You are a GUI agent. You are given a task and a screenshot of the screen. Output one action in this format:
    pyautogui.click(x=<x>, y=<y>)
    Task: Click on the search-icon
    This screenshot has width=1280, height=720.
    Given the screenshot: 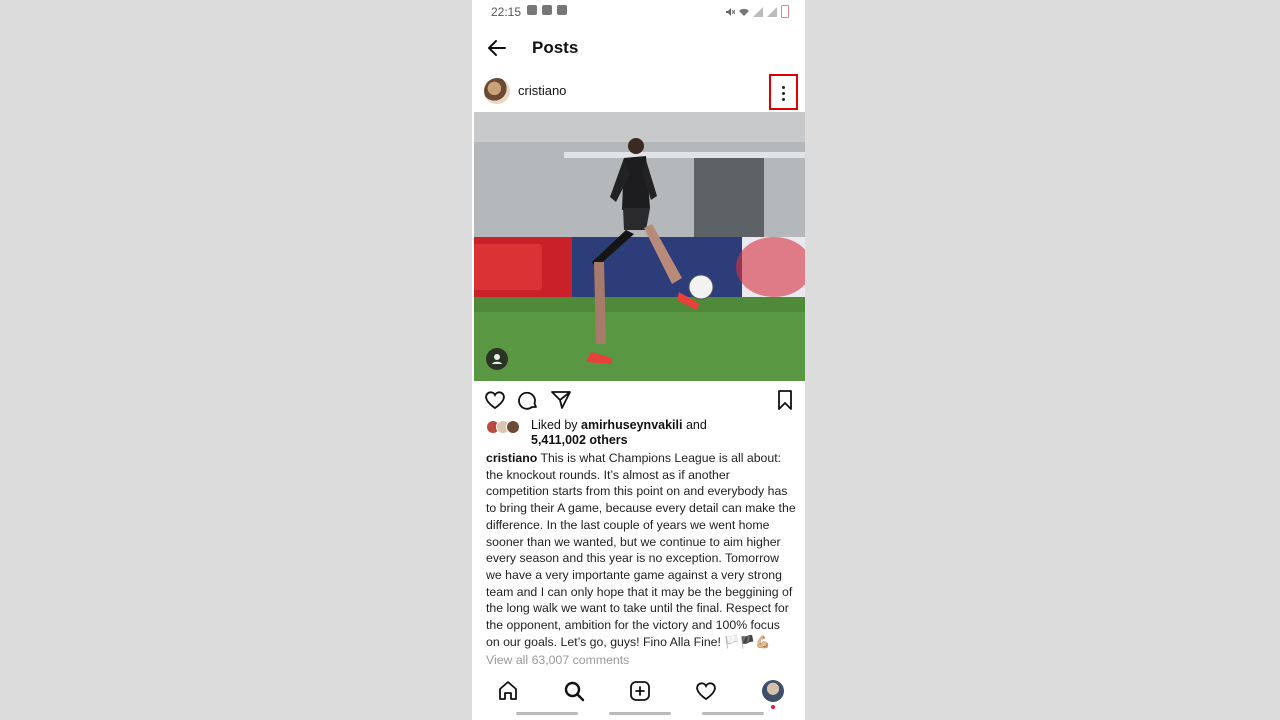 What is the action you would take?
    pyautogui.click(x=574, y=691)
    